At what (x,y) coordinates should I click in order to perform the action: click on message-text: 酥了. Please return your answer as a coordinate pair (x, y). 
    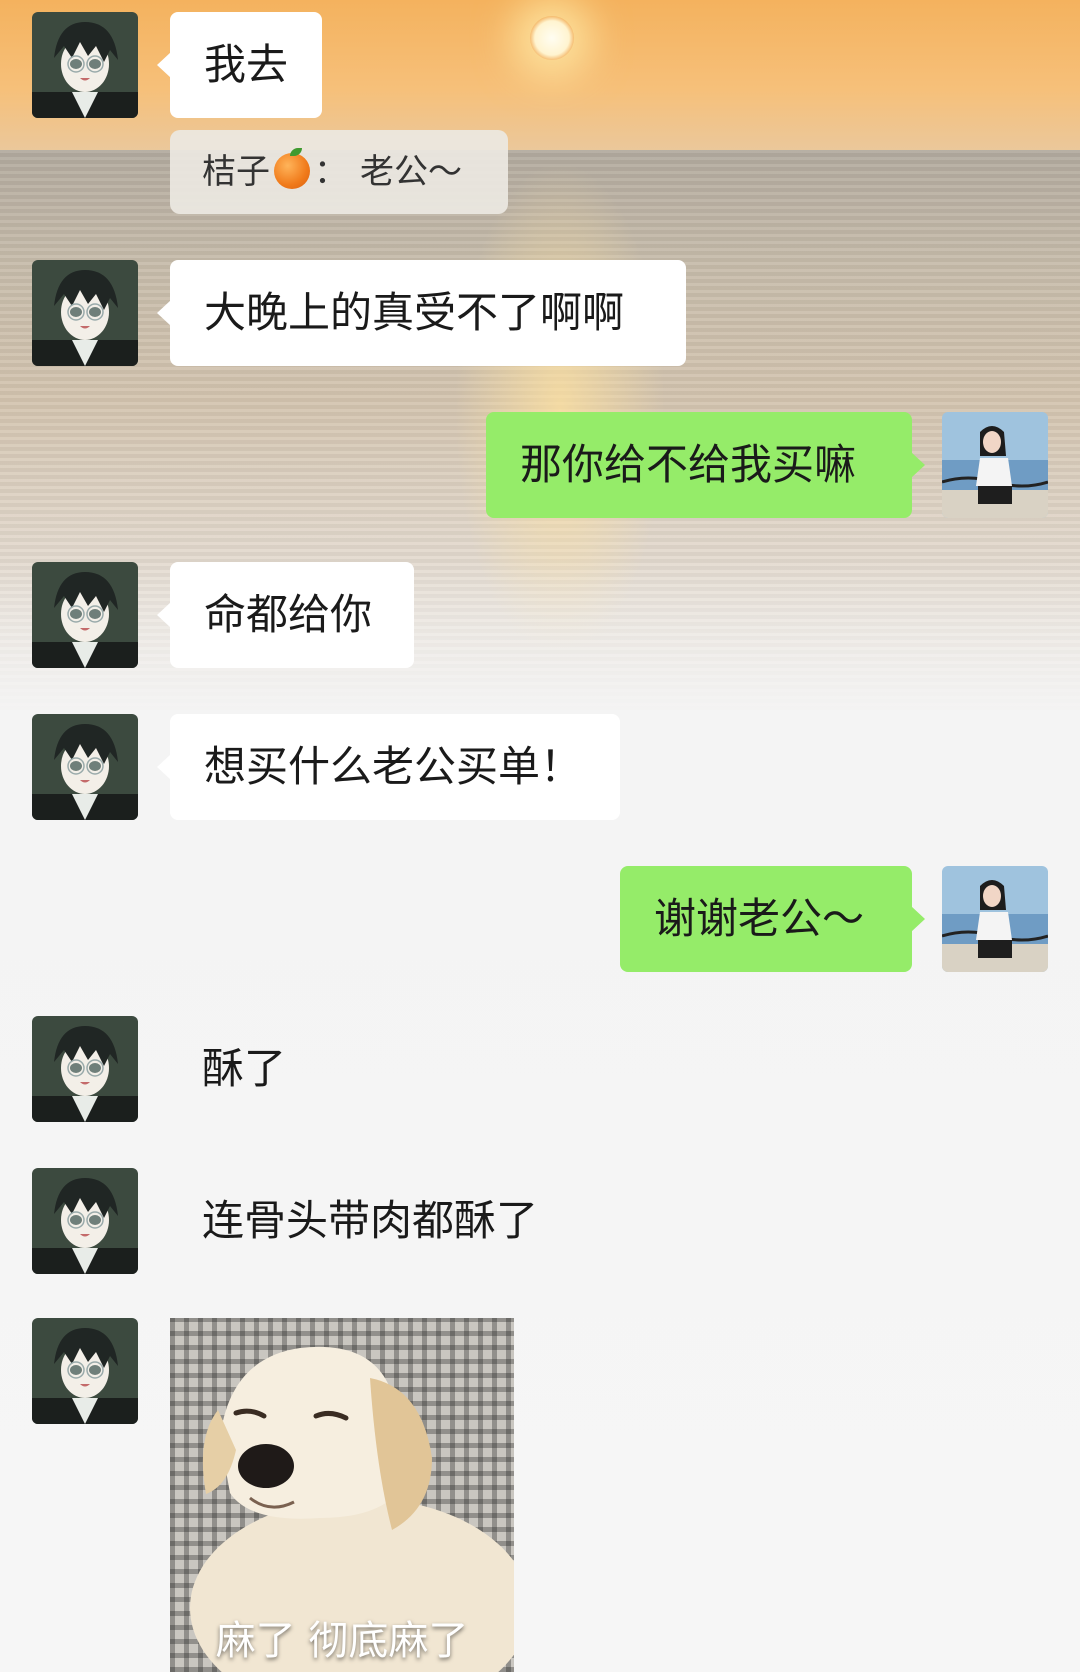
    Looking at the image, I should click on (244, 1069).